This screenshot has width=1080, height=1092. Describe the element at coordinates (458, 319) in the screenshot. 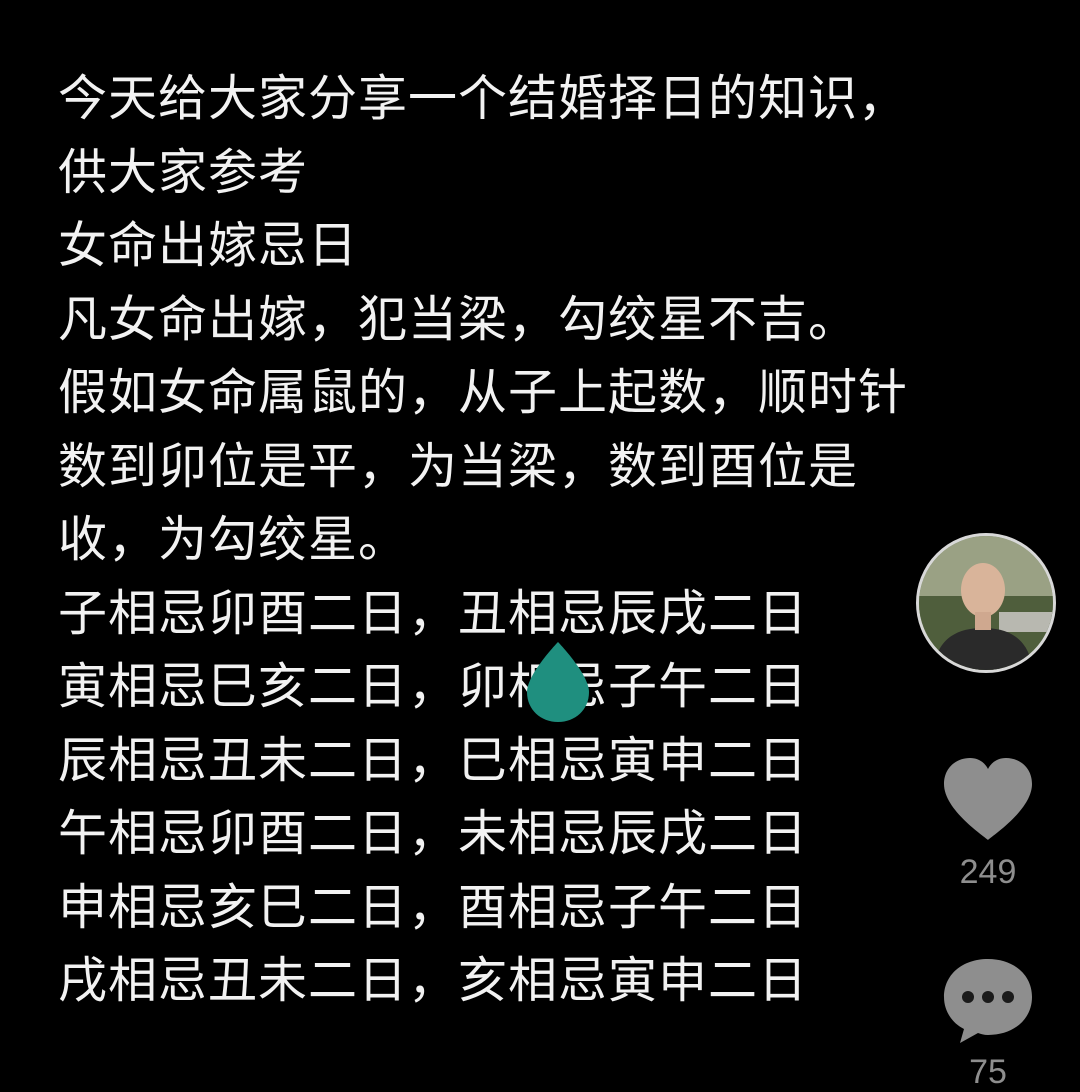

I see `post-line: 凡女命出嫁，犯当梁，勾绞星不吉。` at that location.